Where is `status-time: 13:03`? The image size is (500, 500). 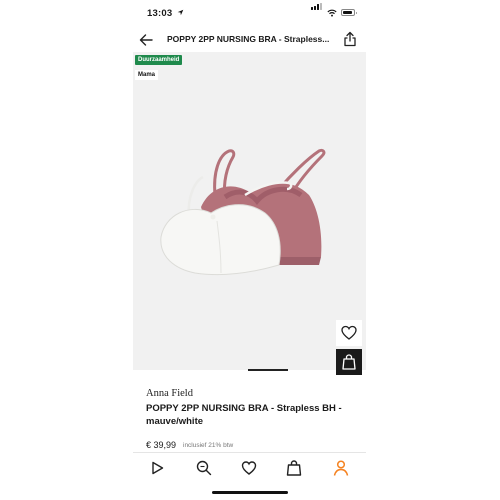
status-time: 13:03 is located at coordinates (160, 13).